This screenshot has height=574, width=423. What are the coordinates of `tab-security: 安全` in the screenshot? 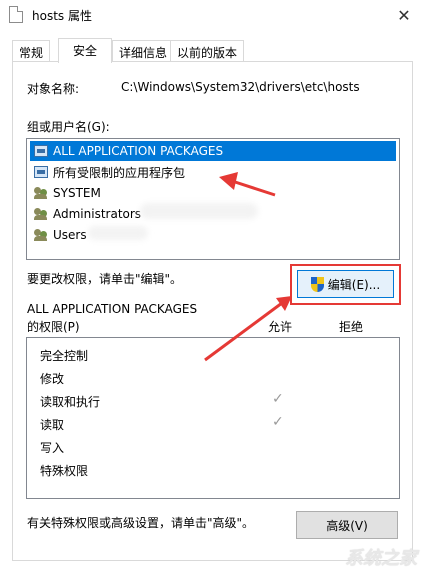 It's located at (85, 50).